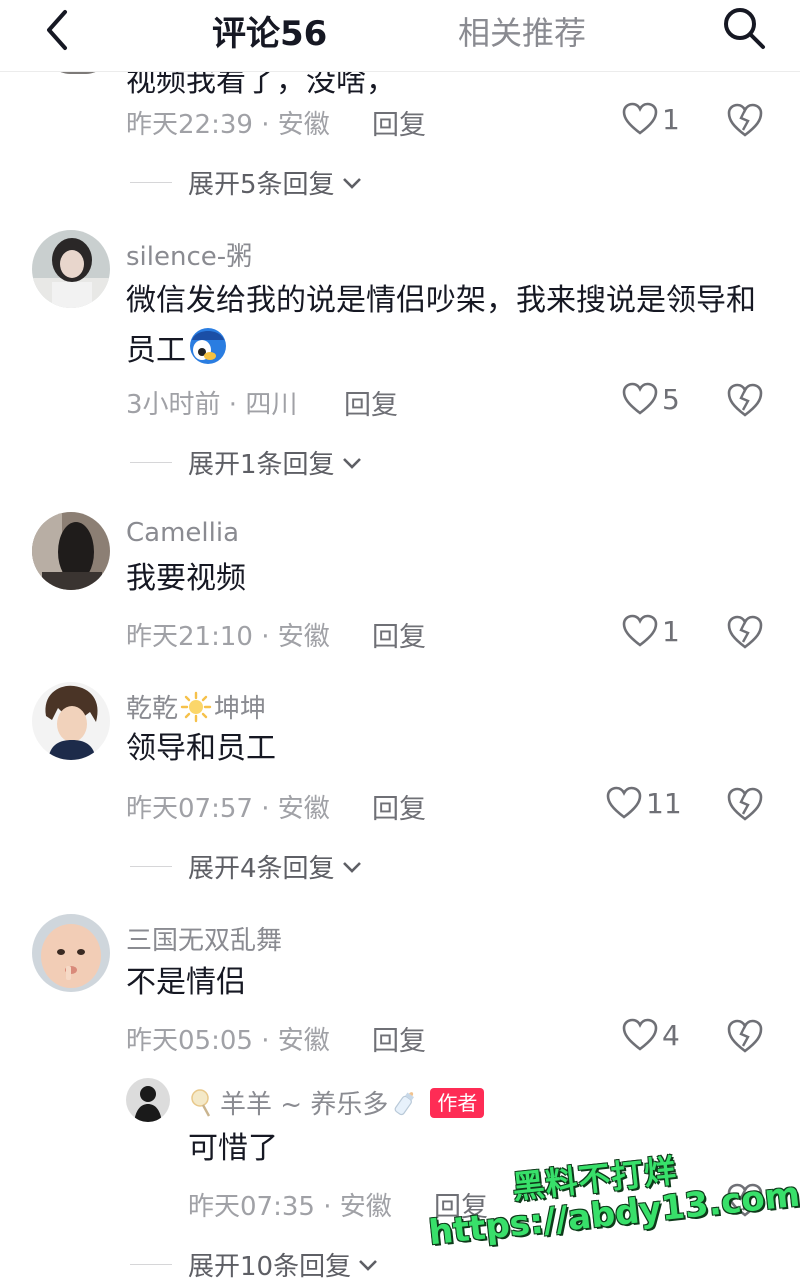 The image size is (800, 1280). Describe the element at coordinates (212, 405) in the screenshot. I see `comment-meta: 3小时前 · 四川` at that location.